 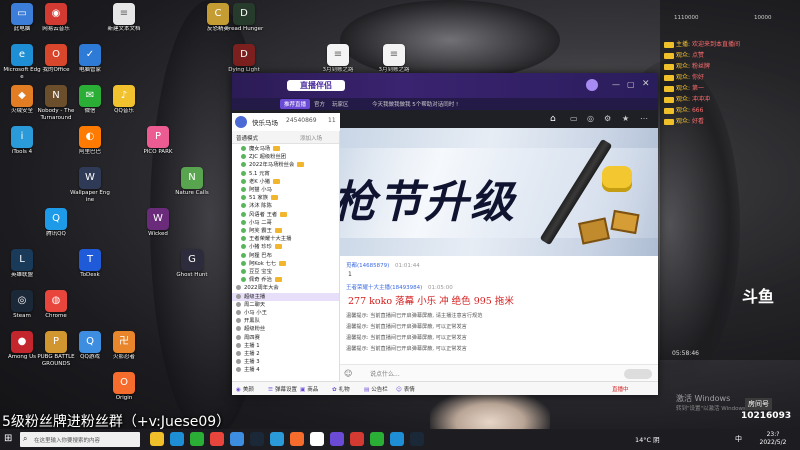 What do you see at coordinates (192, 187) in the screenshot?
I see `desktop-icon: N Nature Calls` at bounding box center [192, 187].